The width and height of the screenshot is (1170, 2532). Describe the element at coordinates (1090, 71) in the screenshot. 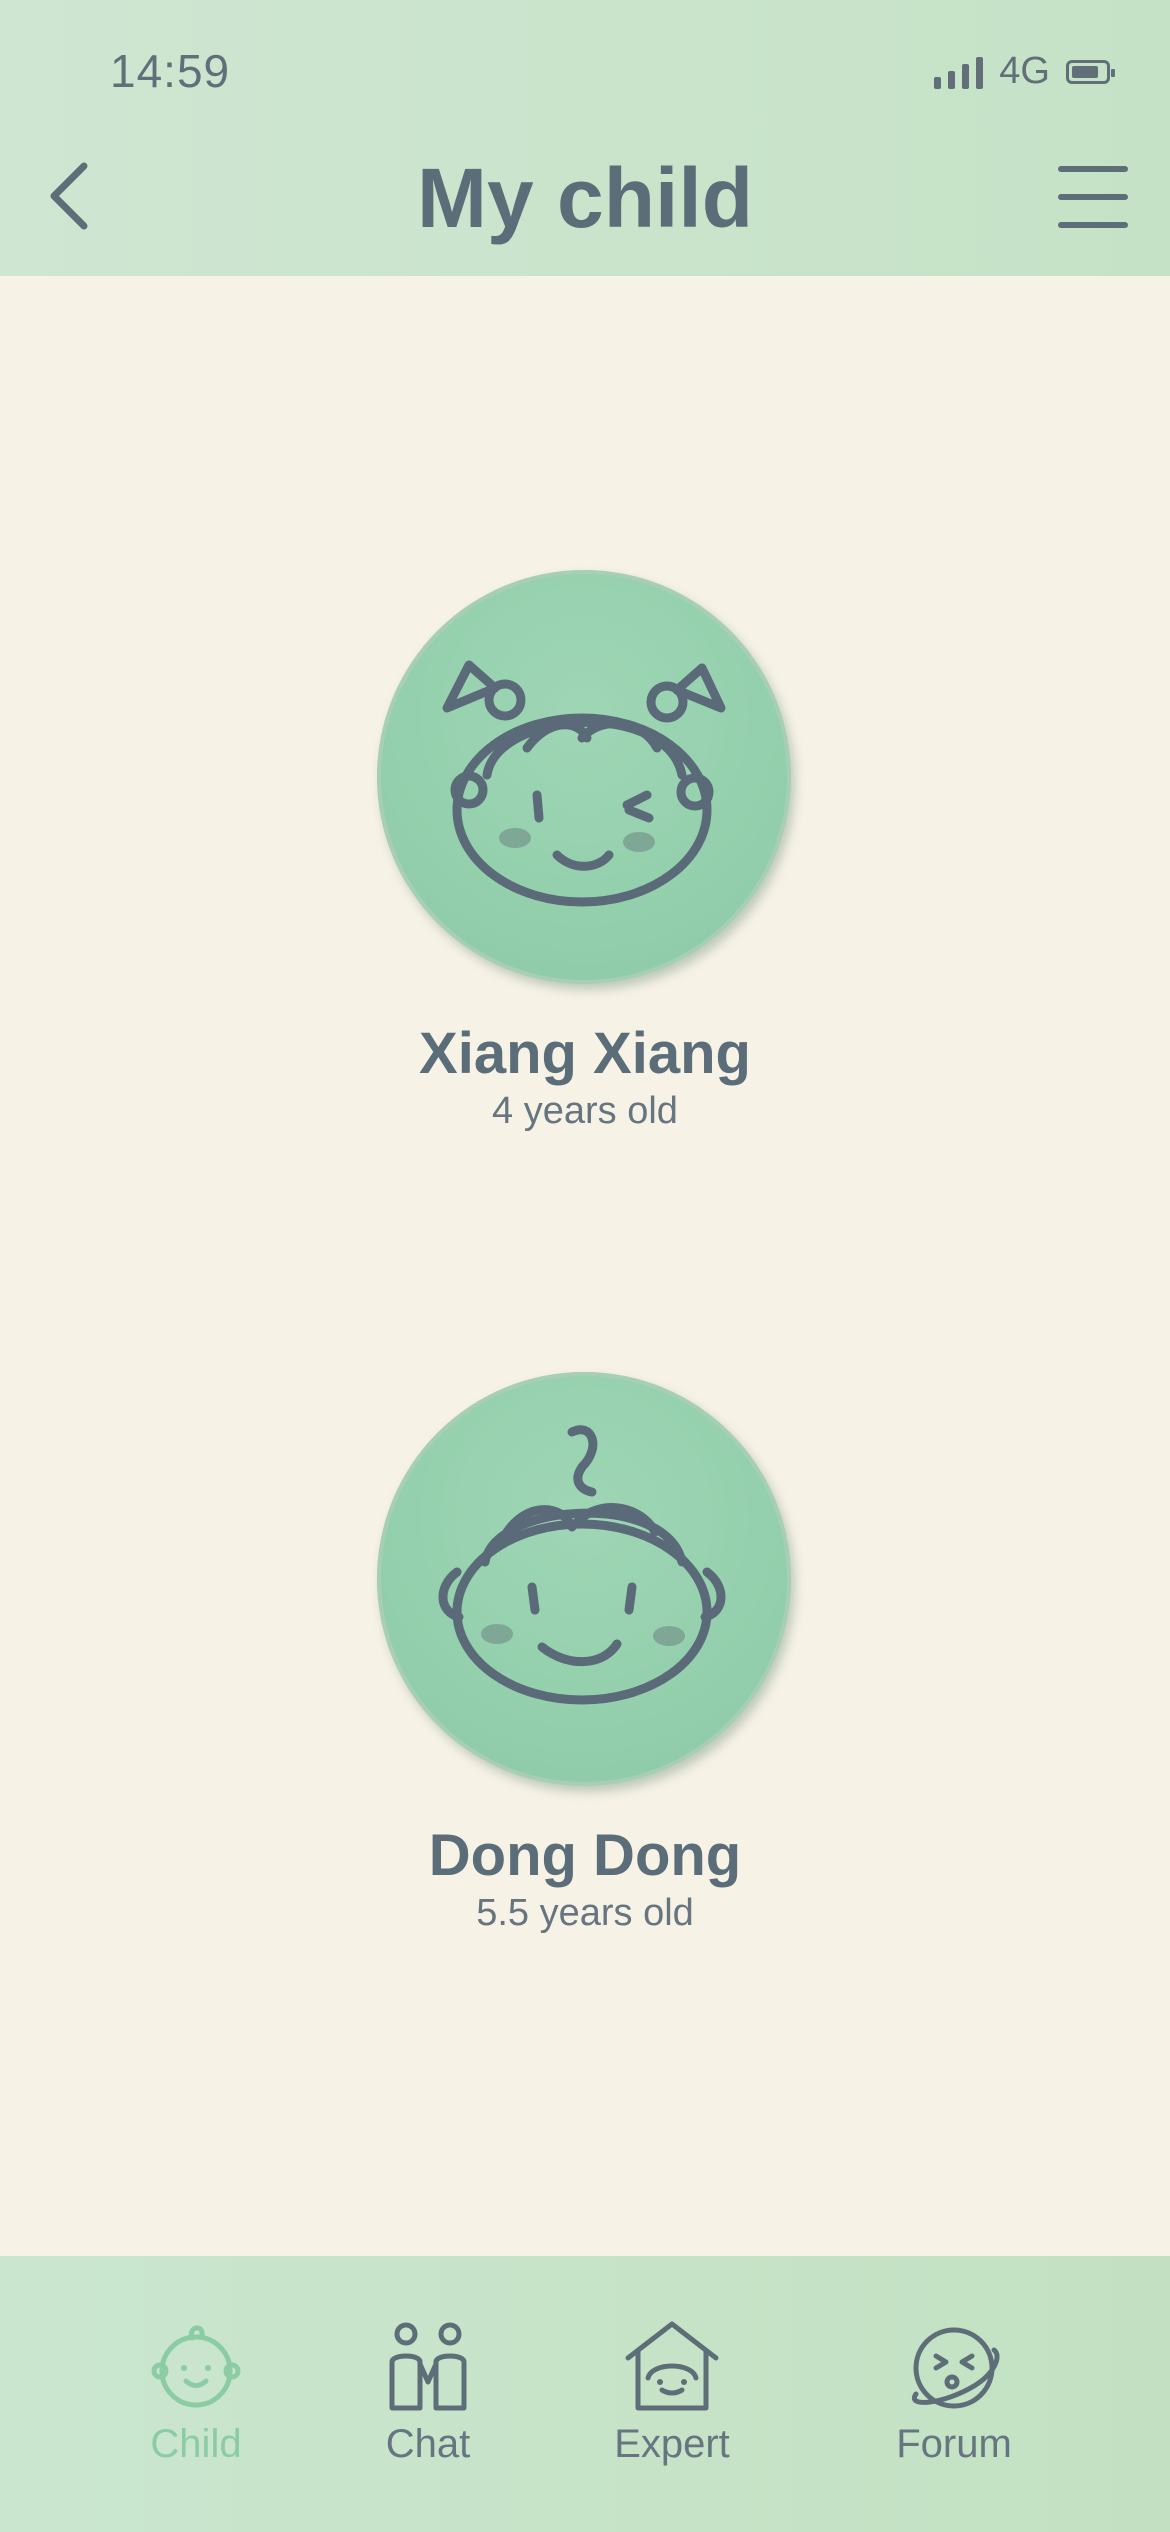

I see `battery-icon` at that location.